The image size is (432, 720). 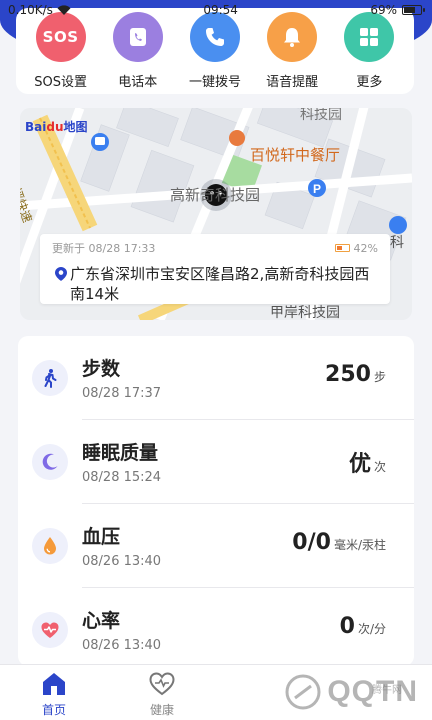 What do you see at coordinates (369, 51) in the screenshot?
I see `more-button: 更多` at bounding box center [369, 51].